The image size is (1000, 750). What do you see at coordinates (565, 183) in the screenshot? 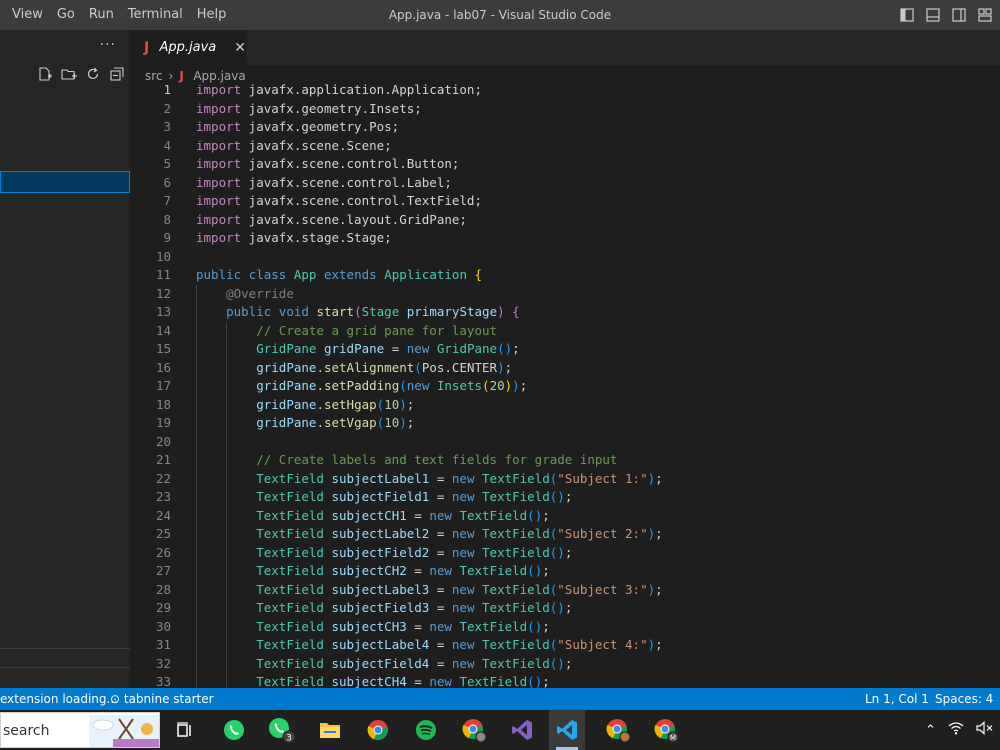
I see `code-line: 6 import javafx.scene.control.Label;` at bounding box center [565, 183].